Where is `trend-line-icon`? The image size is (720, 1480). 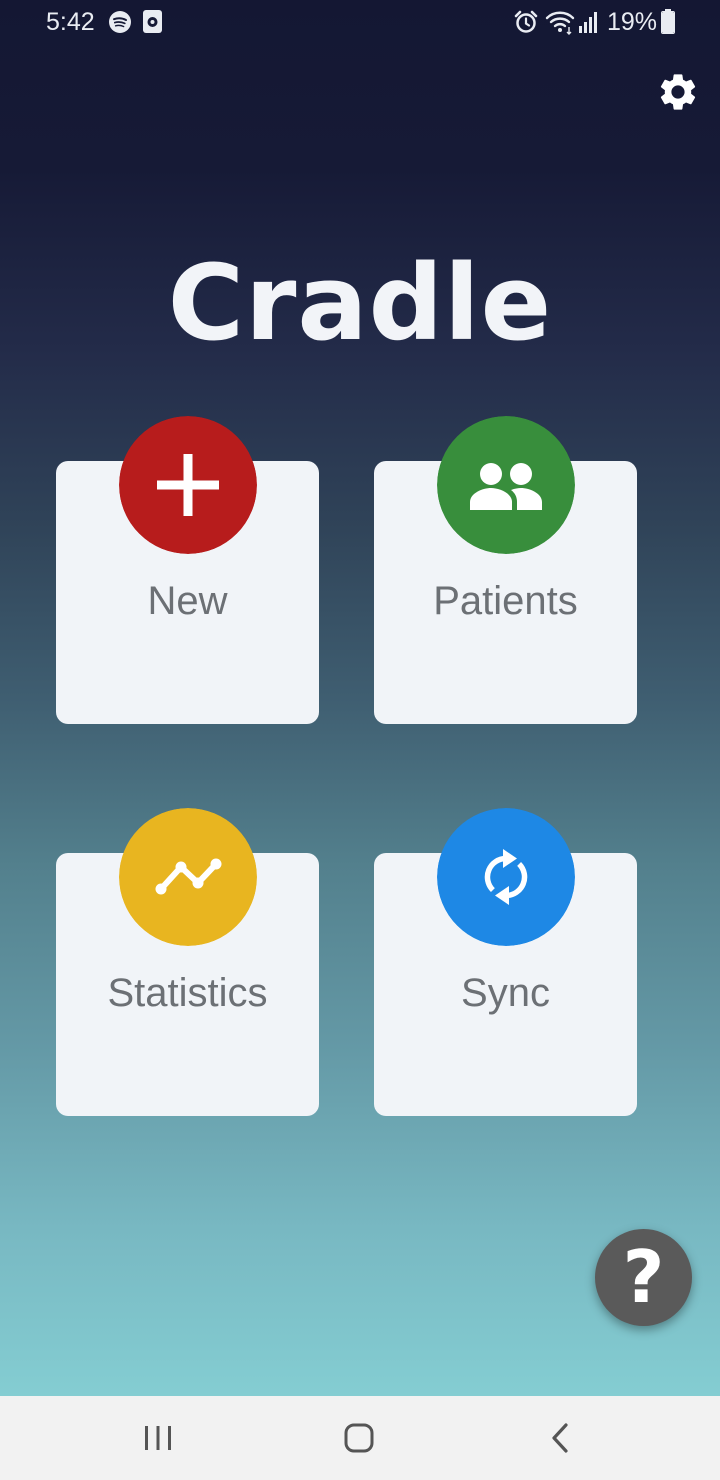
trend-line-icon is located at coordinates (188, 877).